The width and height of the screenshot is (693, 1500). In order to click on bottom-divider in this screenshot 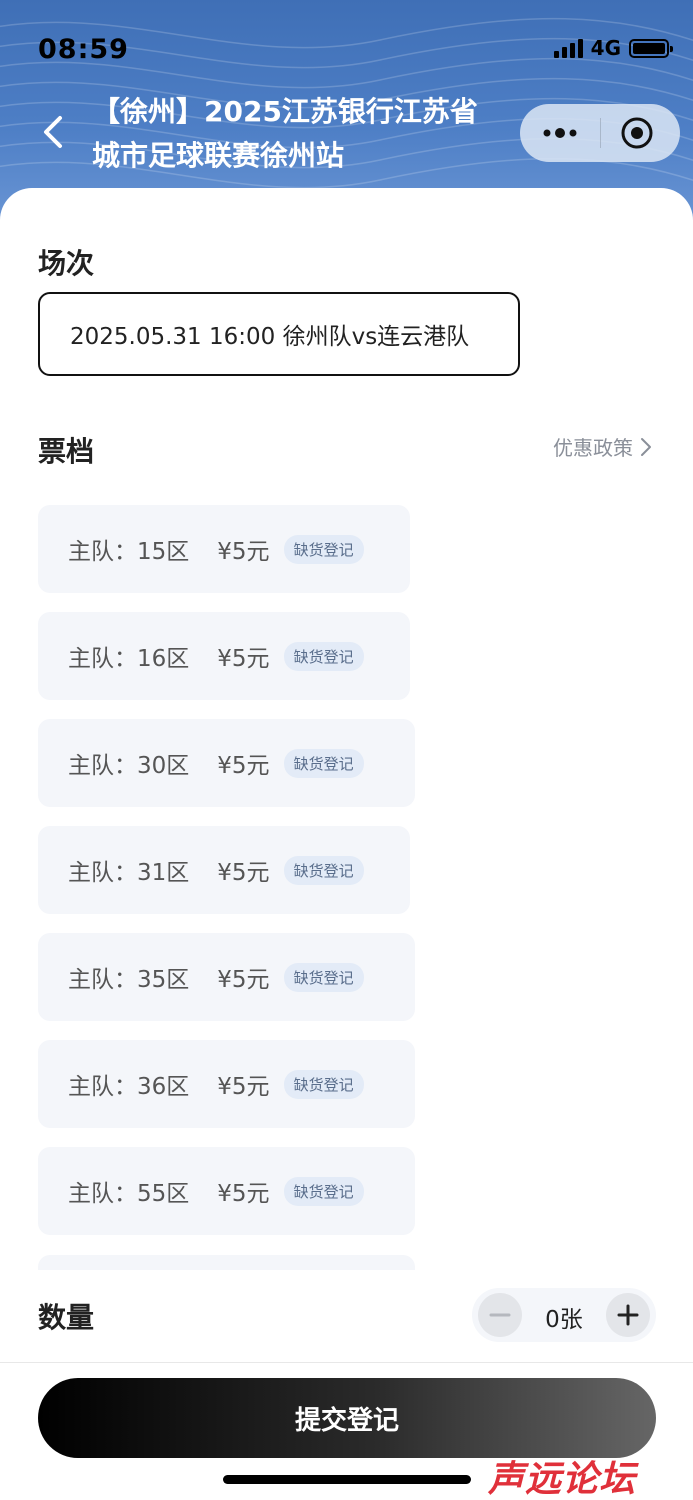, I will do `click(346, 1362)`.